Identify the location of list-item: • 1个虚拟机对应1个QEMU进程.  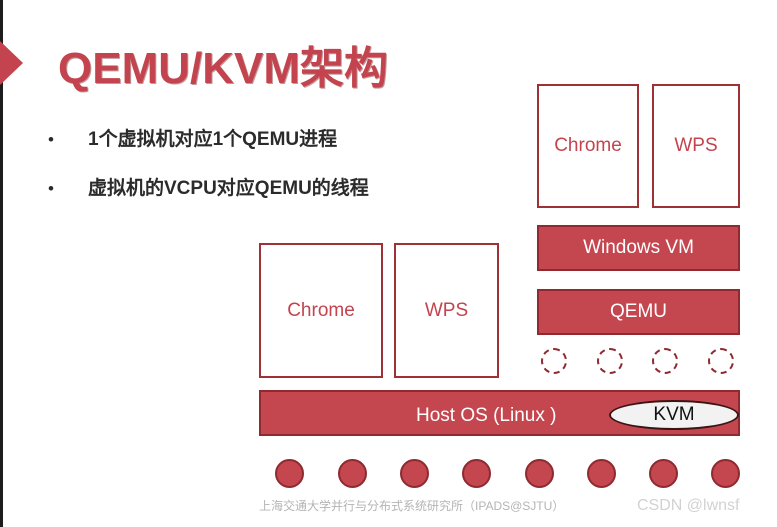
(278, 137).